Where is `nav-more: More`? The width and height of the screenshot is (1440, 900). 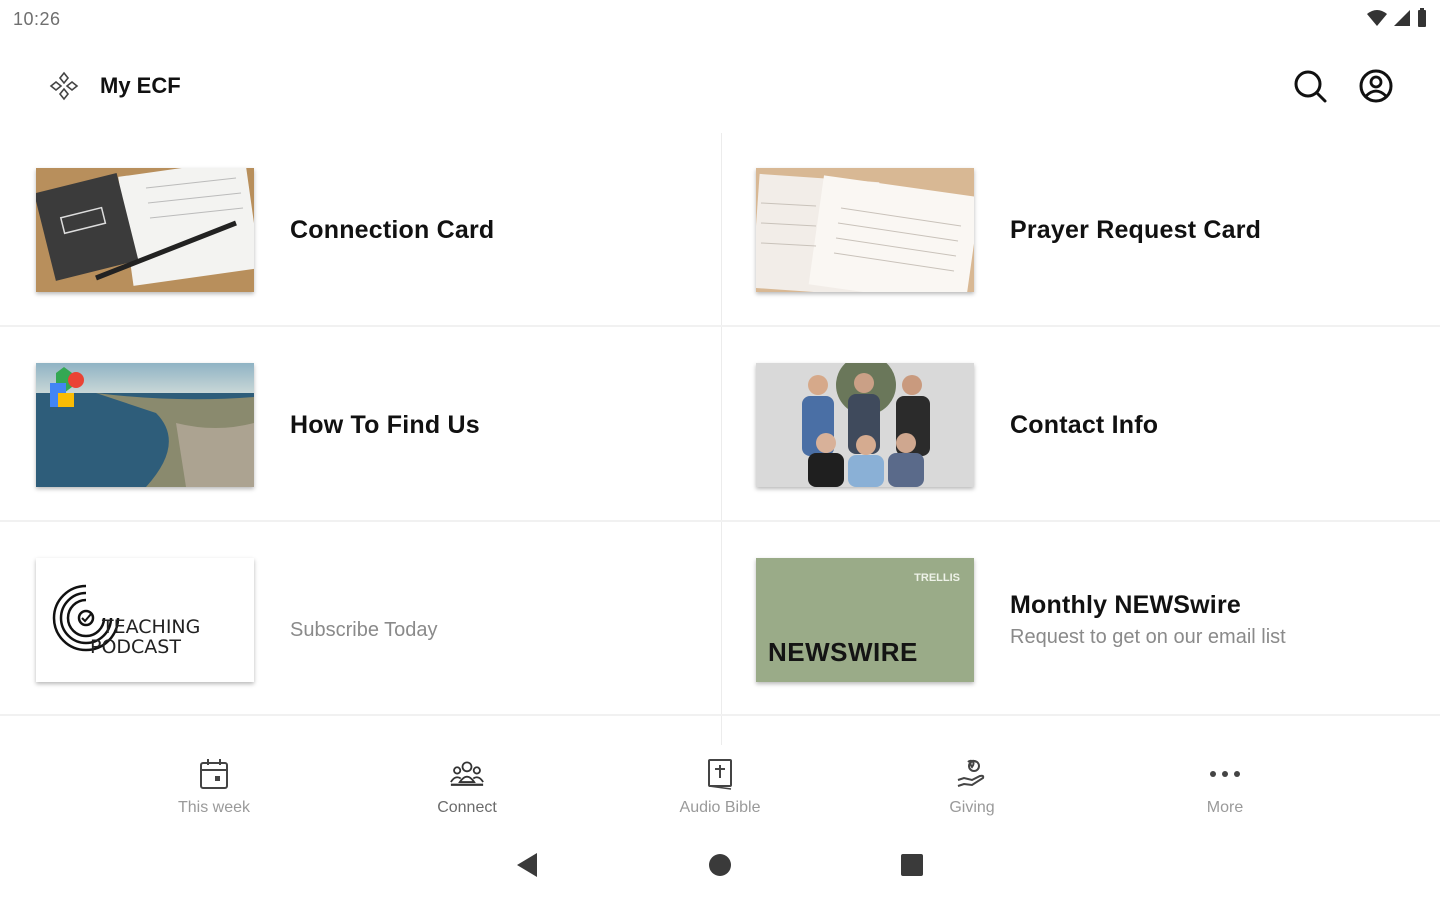
nav-more: More is located at coordinates (1225, 792).